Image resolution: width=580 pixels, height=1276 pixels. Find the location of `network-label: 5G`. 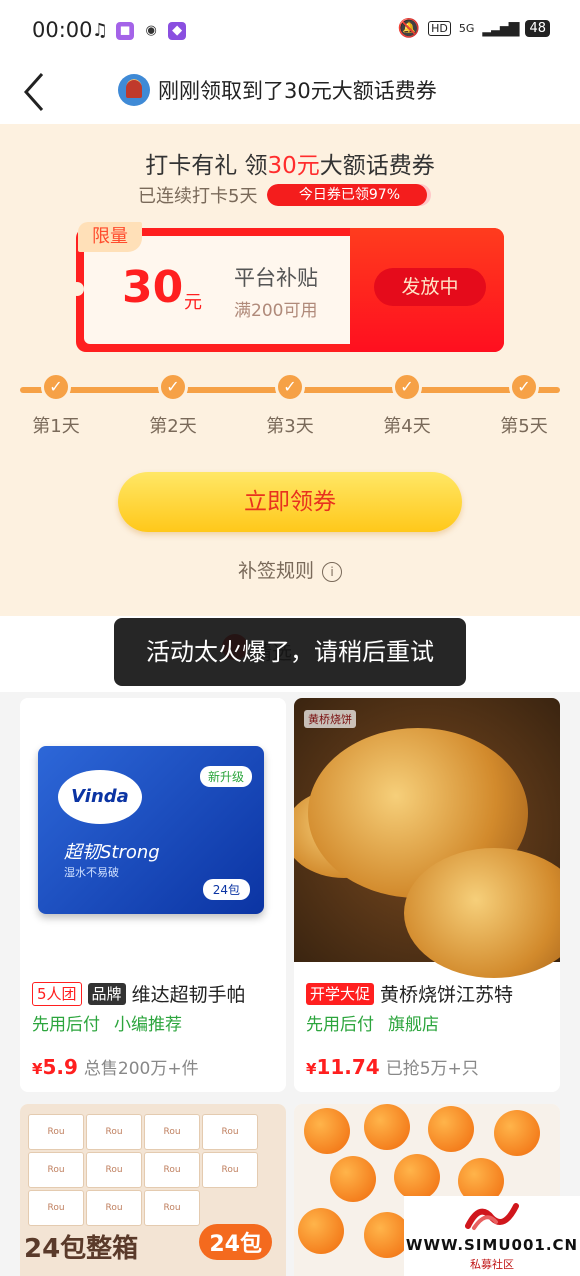

network-label: 5G is located at coordinates (466, 28).